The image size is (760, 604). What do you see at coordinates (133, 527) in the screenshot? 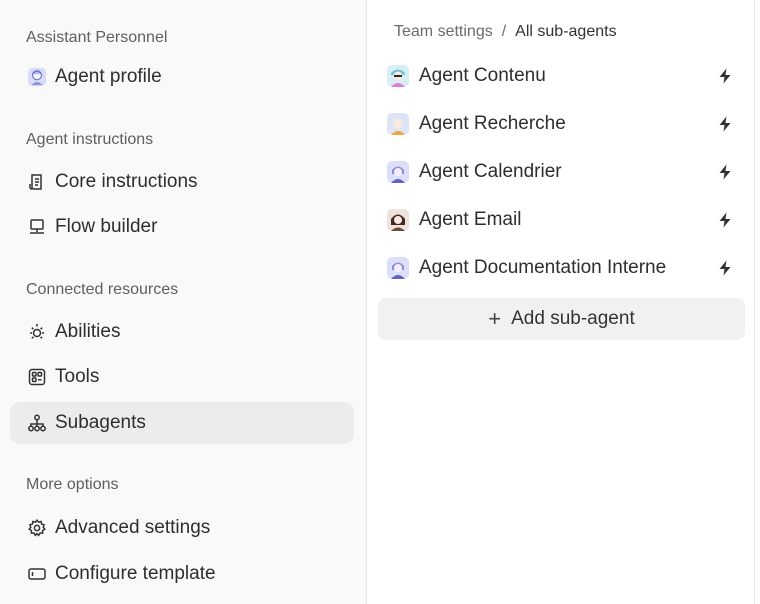
I see `sidebar-item-label: Advanced settings` at bounding box center [133, 527].